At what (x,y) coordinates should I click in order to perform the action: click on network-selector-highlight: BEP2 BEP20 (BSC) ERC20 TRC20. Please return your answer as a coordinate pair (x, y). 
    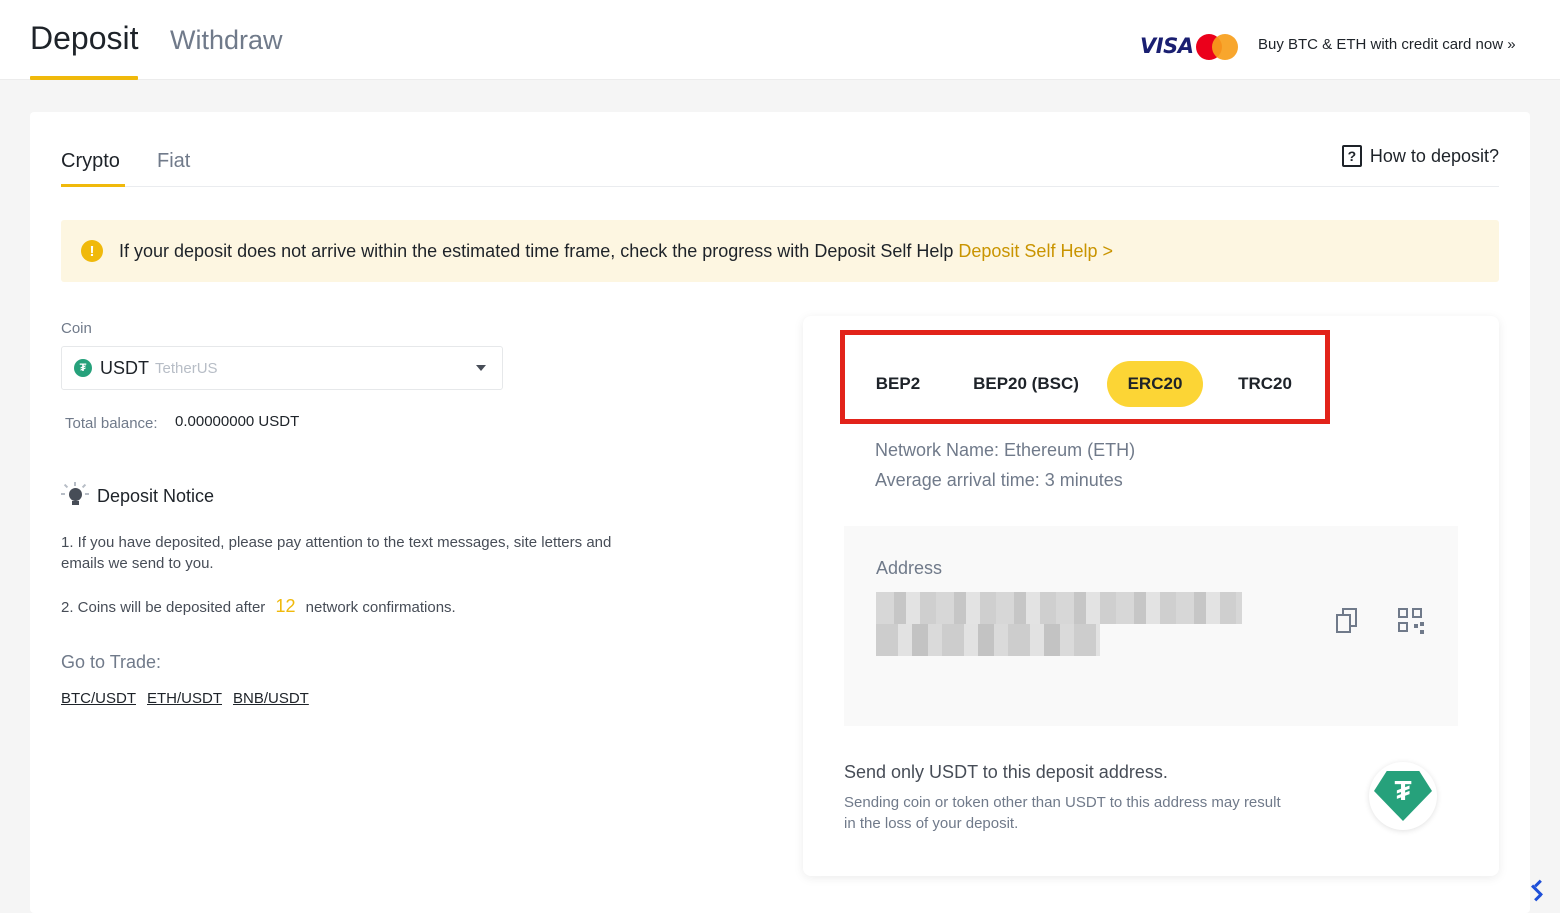
    Looking at the image, I should click on (1085, 377).